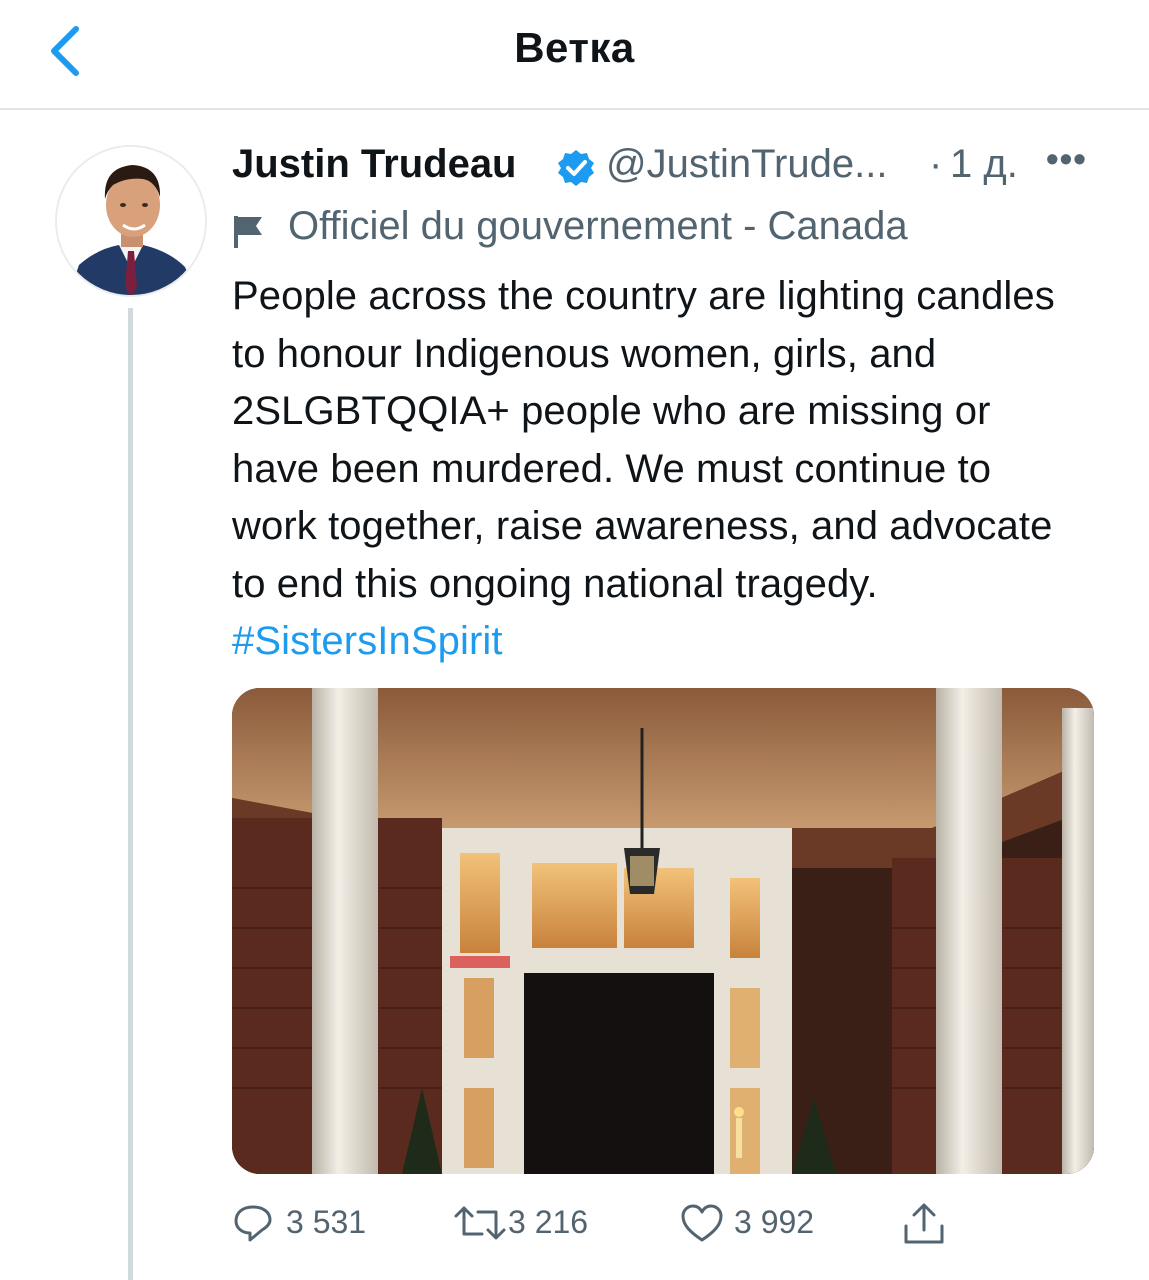 The height and width of the screenshot is (1280, 1149). I want to click on like-button: 3 992, so click(755, 1223).